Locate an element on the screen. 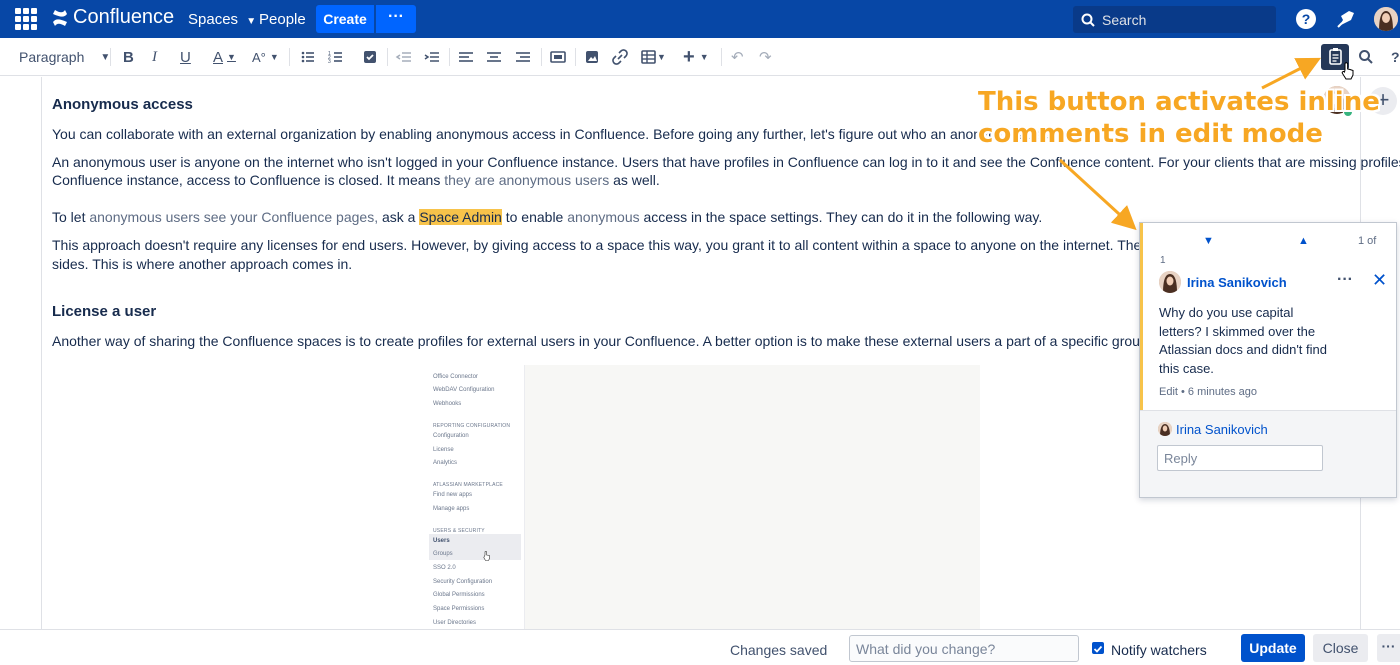 This screenshot has height=665, width=1400. admin-sidebar-item: SSO 2.0 is located at coordinates (444, 568).